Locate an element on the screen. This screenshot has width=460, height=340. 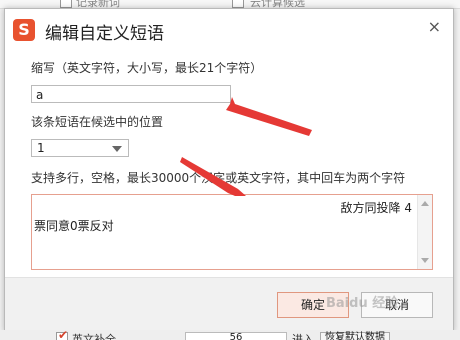
background-window-bottom: ✔ 英文补全 56 进入 恢复默认数据 is located at coordinates (230, 335).